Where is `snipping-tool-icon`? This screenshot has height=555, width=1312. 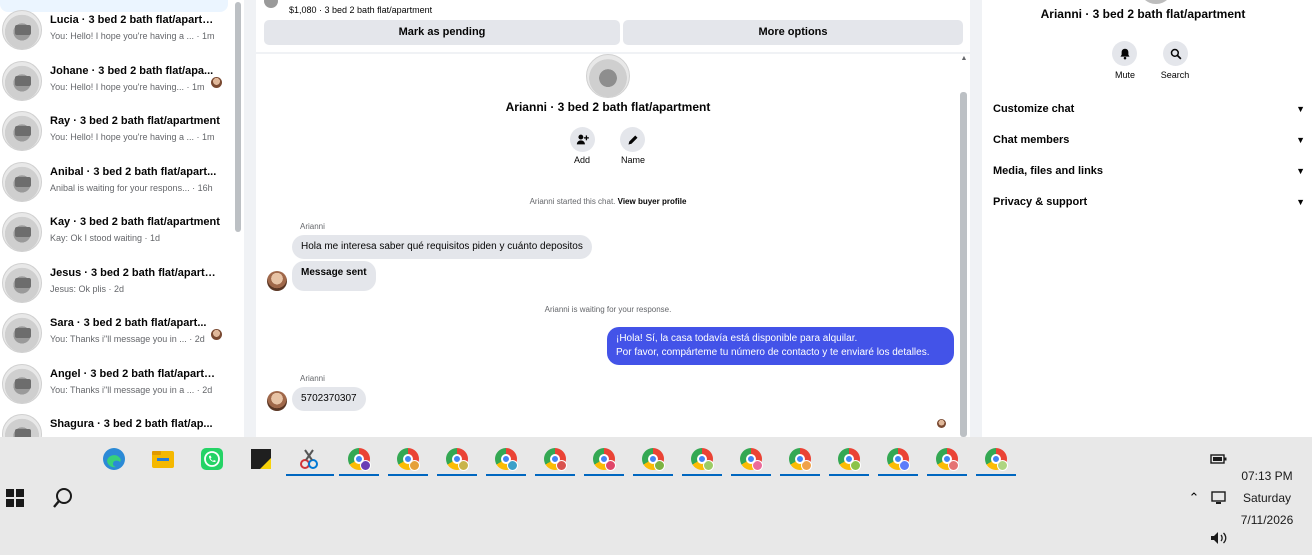
snipping-tool-icon is located at coordinates (309, 459).